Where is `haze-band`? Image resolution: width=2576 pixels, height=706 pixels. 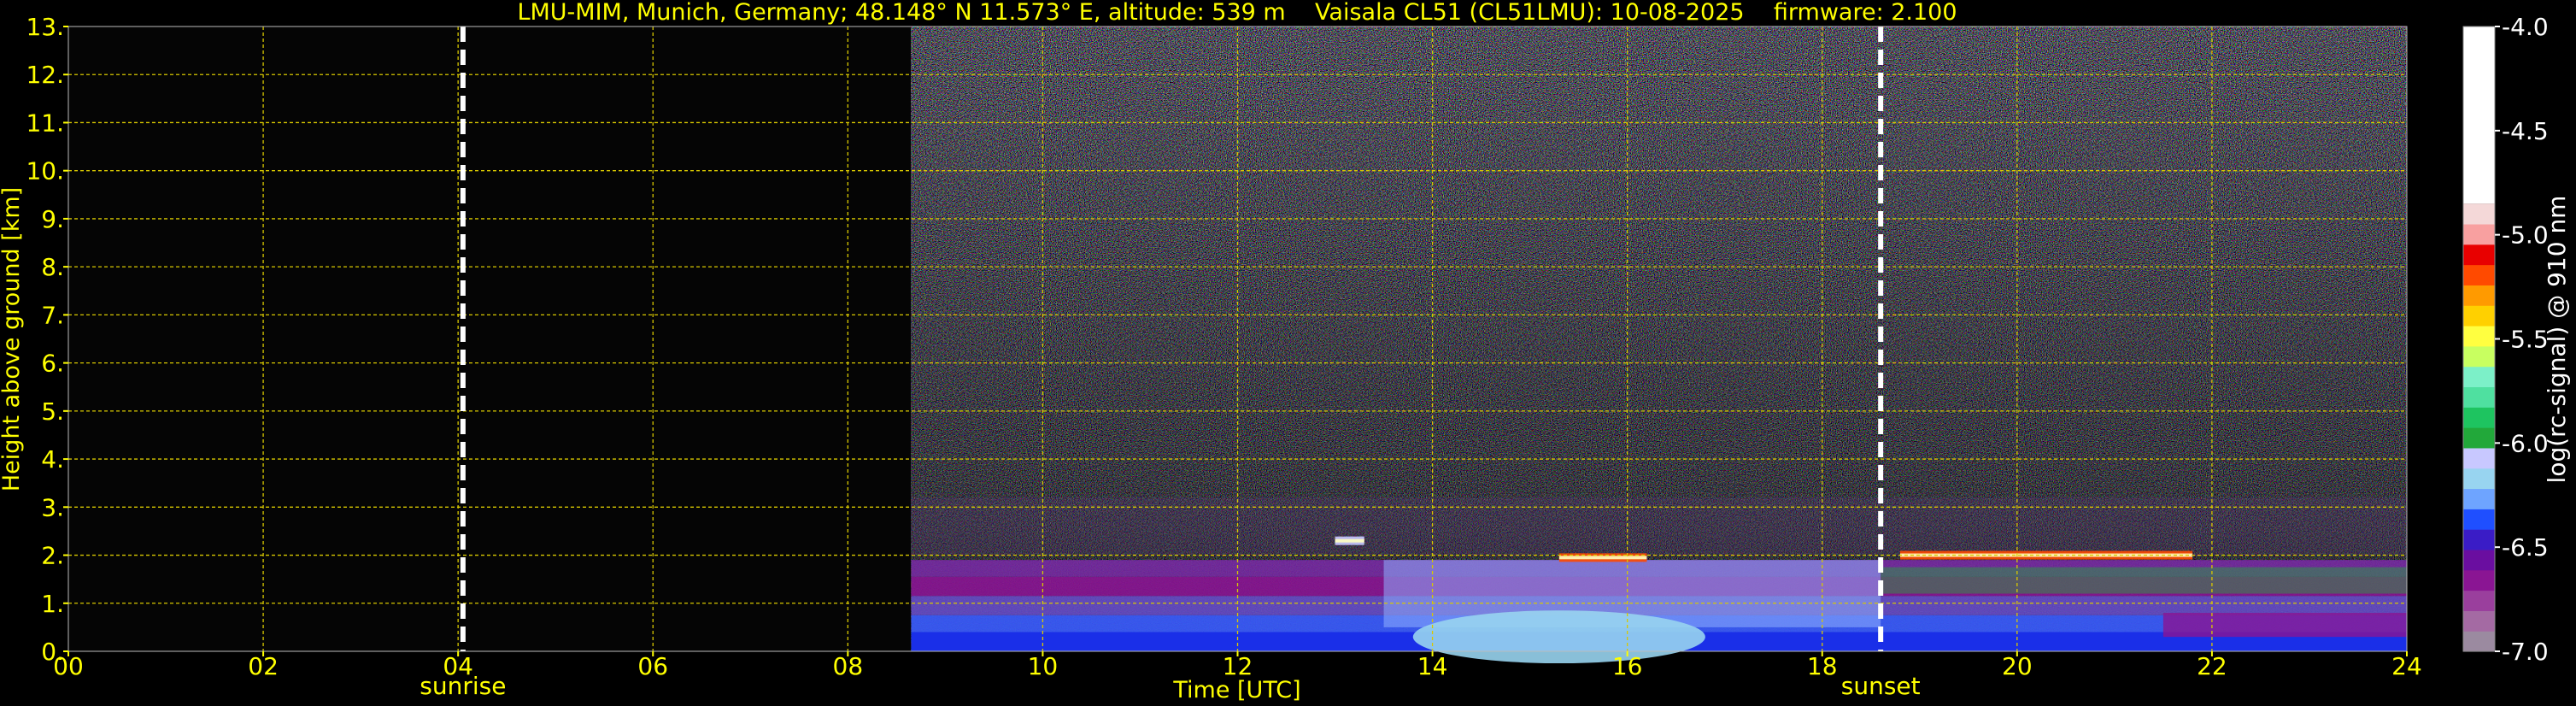
haze-band is located at coordinates (1659, 526).